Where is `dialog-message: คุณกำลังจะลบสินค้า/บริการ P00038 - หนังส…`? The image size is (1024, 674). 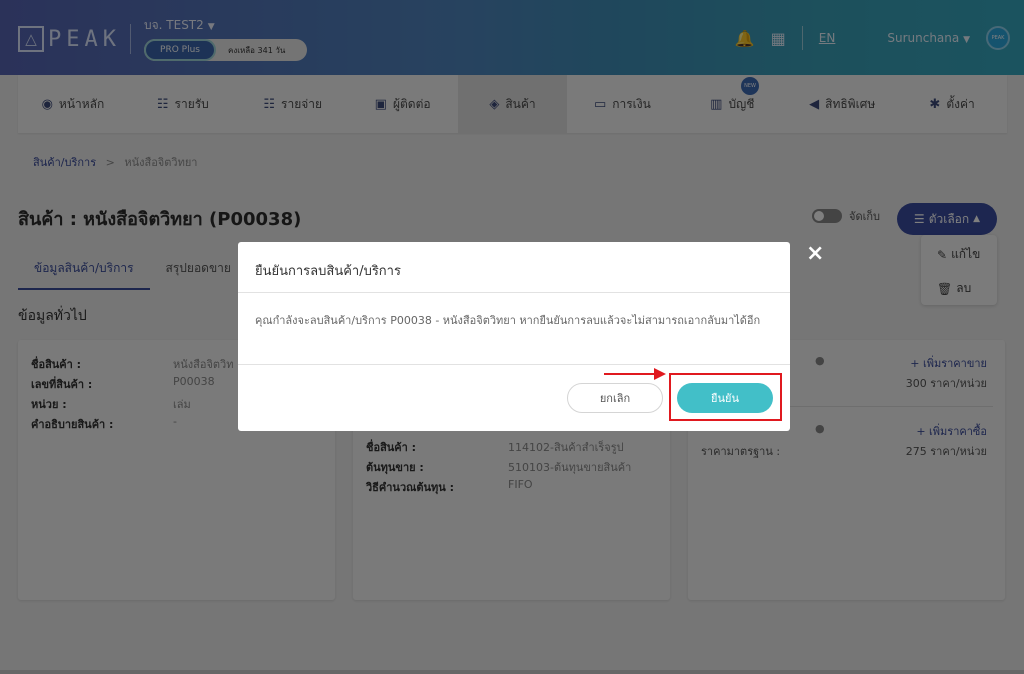 dialog-message: คุณกำลังจะลบสินค้า/บริการ P00038 - หนังส… is located at coordinates (508, 320).